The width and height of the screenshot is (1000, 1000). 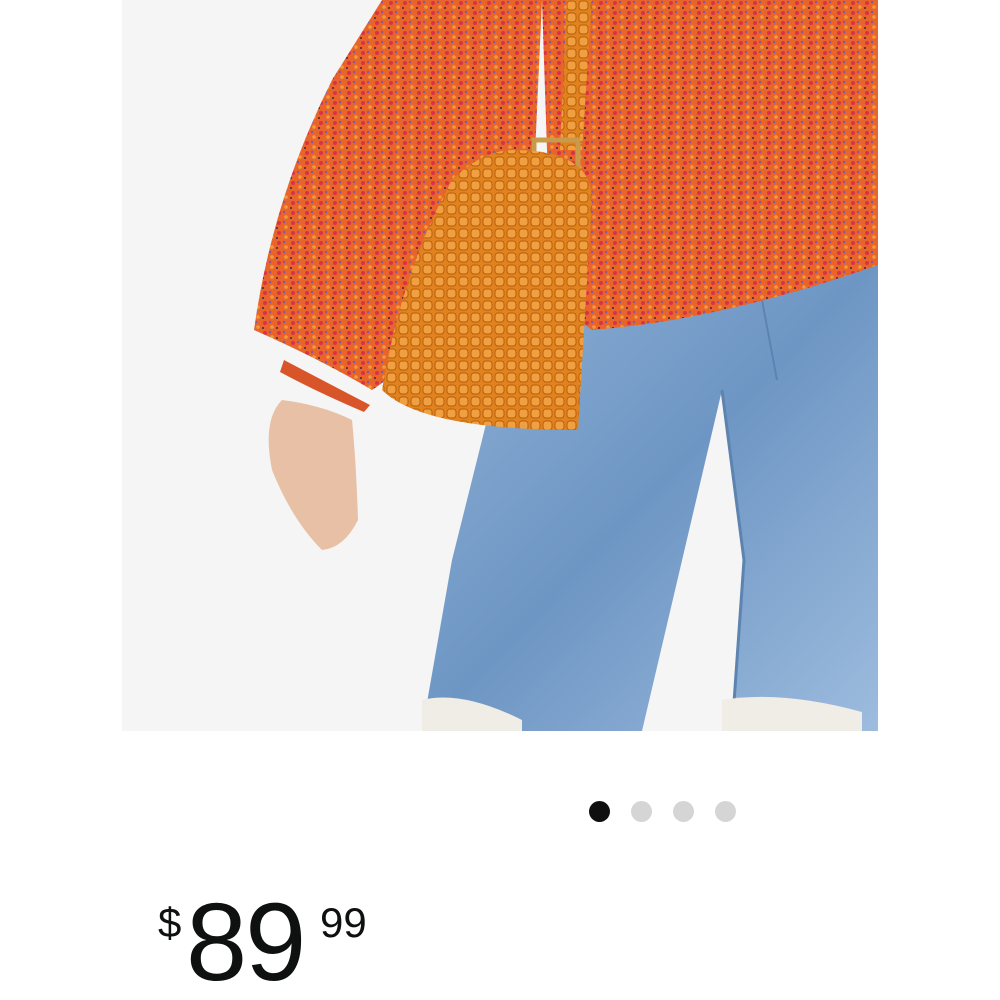 What do you see at coordinates (343, 922) in the screenshot?
I see `price-fraction: 99` at bounding box center [343, 922].